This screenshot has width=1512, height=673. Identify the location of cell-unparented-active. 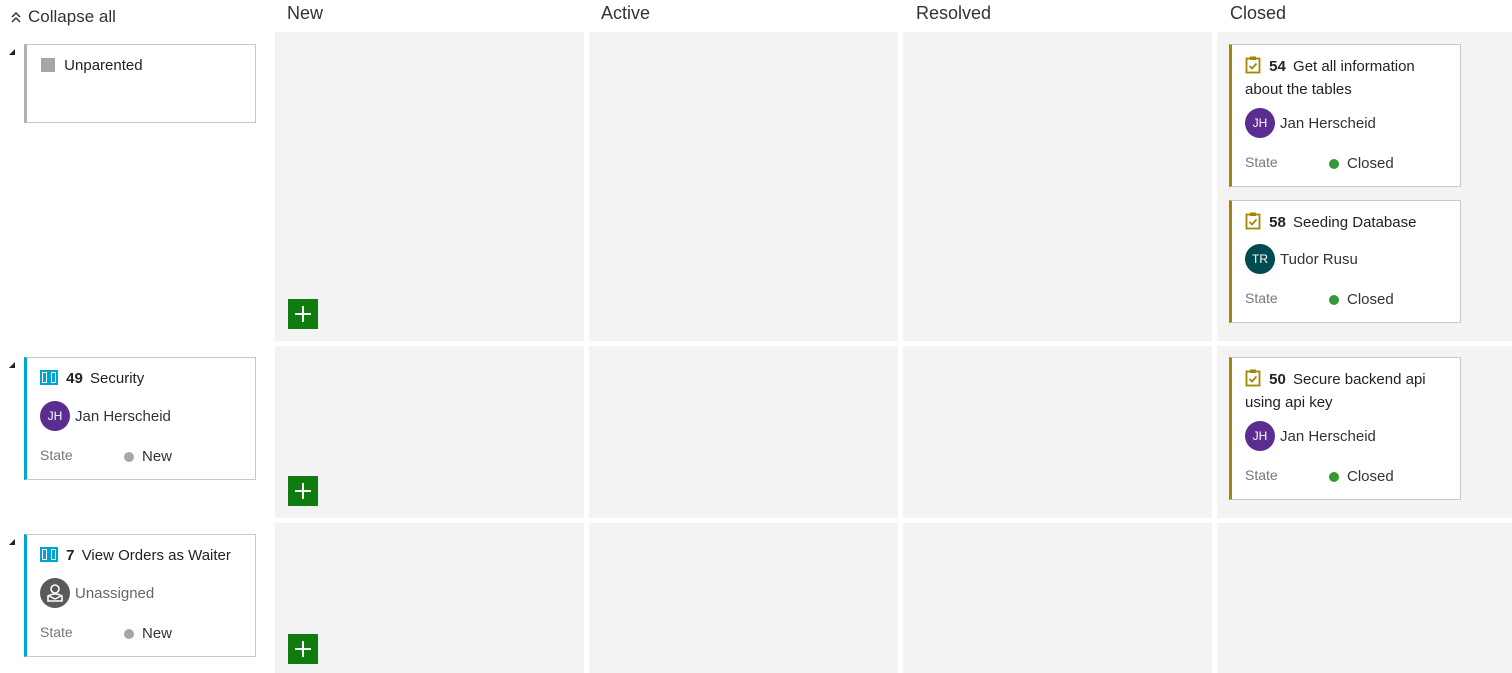
(743, 186).